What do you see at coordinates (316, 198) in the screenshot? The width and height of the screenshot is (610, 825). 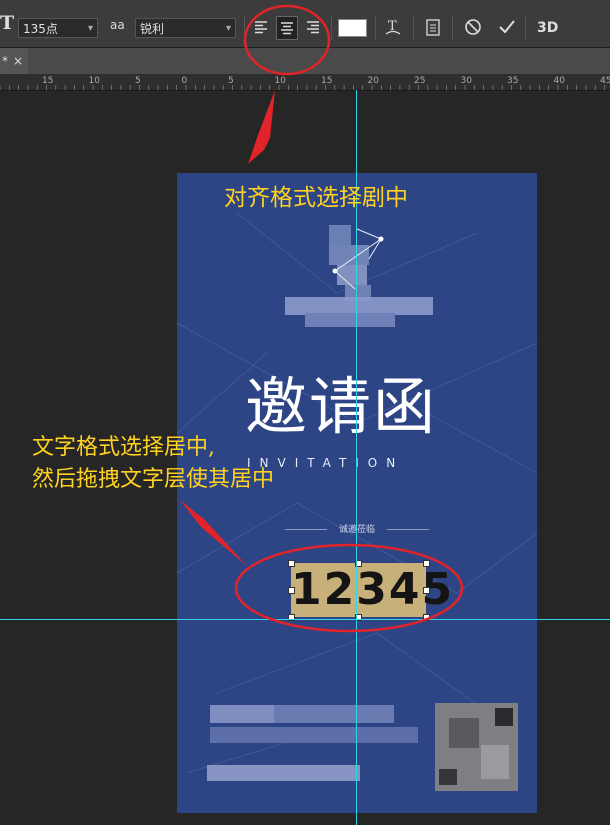 I see `annotation-top: 对齐格式选择剧中` at bounding box center [316, 198].